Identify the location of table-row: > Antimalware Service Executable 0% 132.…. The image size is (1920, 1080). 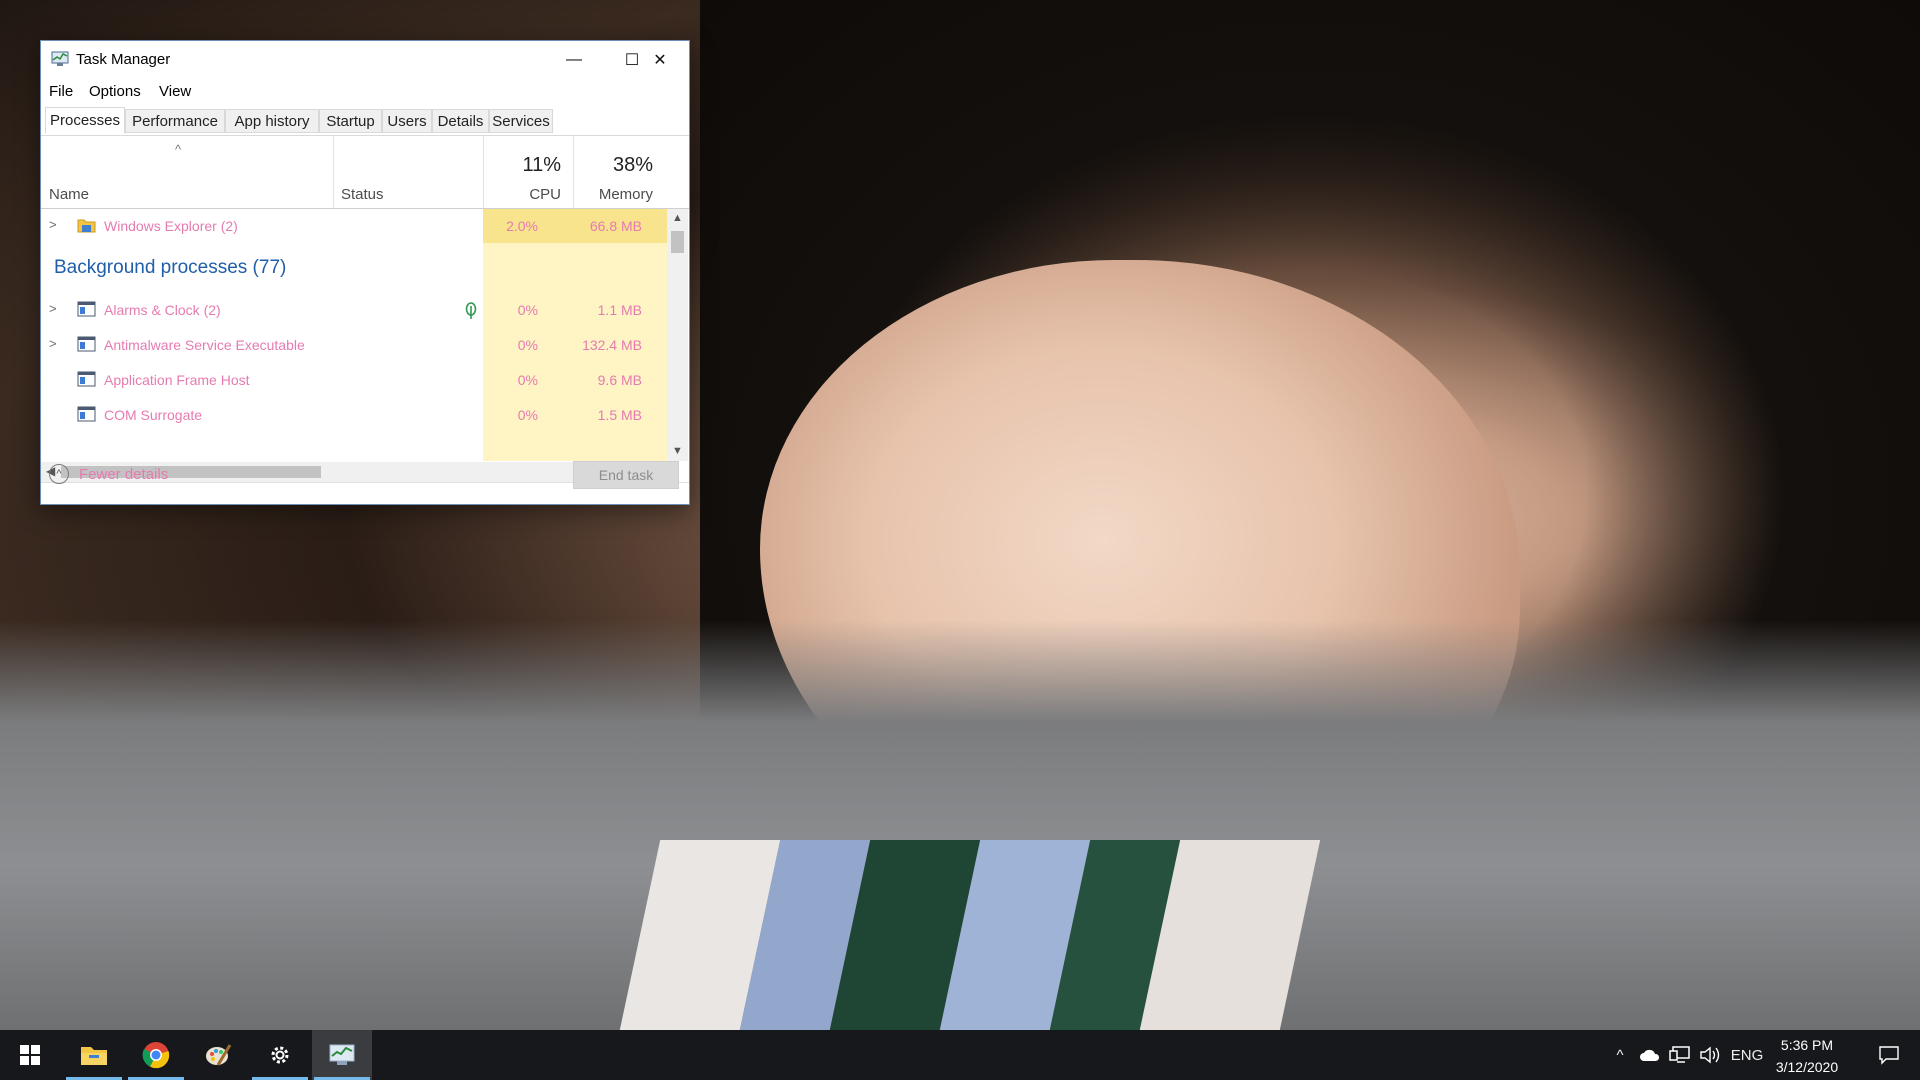
(354, 345).